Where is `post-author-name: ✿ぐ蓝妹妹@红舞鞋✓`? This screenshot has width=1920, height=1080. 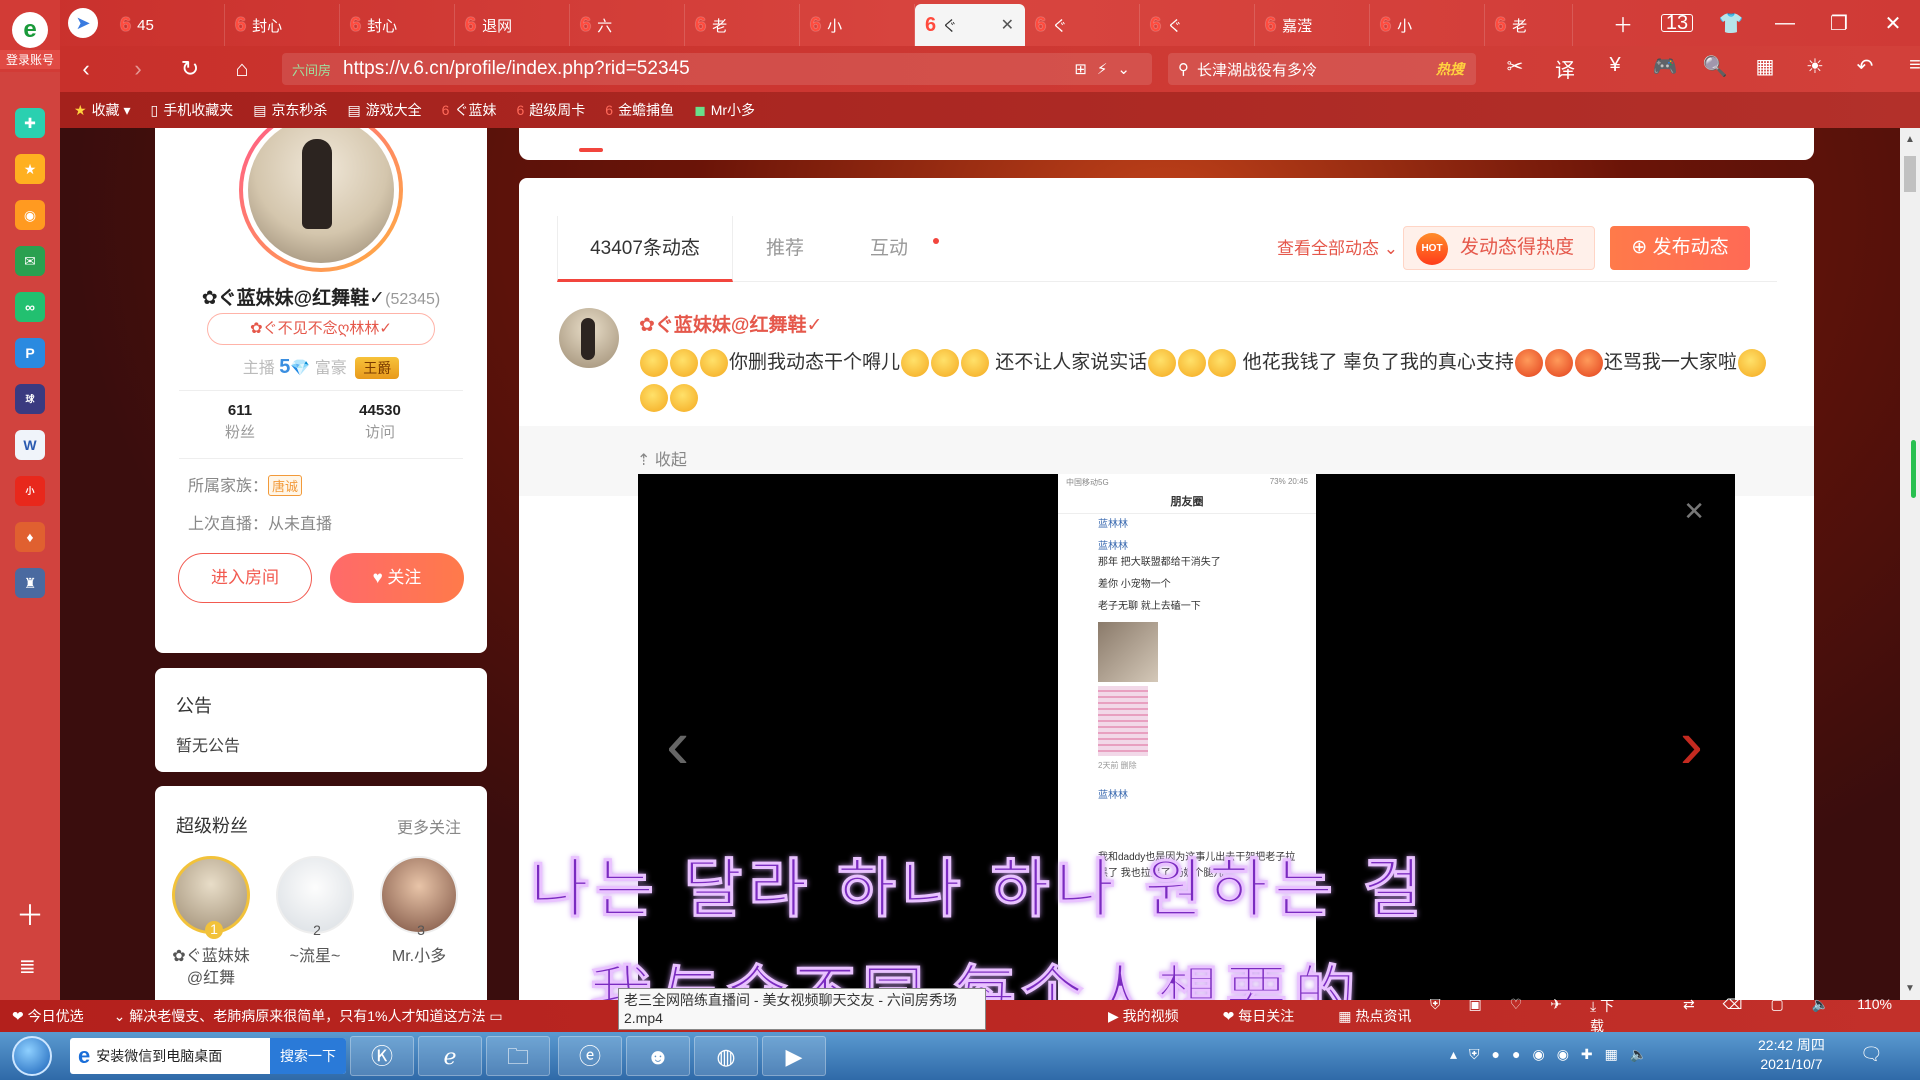 post-author-name: ✿ぐ蓝妹妹@红舞鞋✓ is located at coordinates (730, 323).